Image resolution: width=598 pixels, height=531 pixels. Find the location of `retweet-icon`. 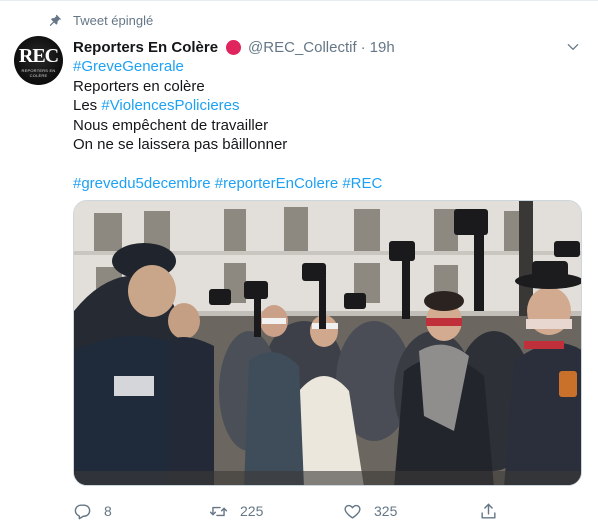

retweet-icon is located at coordinates (218, 511).